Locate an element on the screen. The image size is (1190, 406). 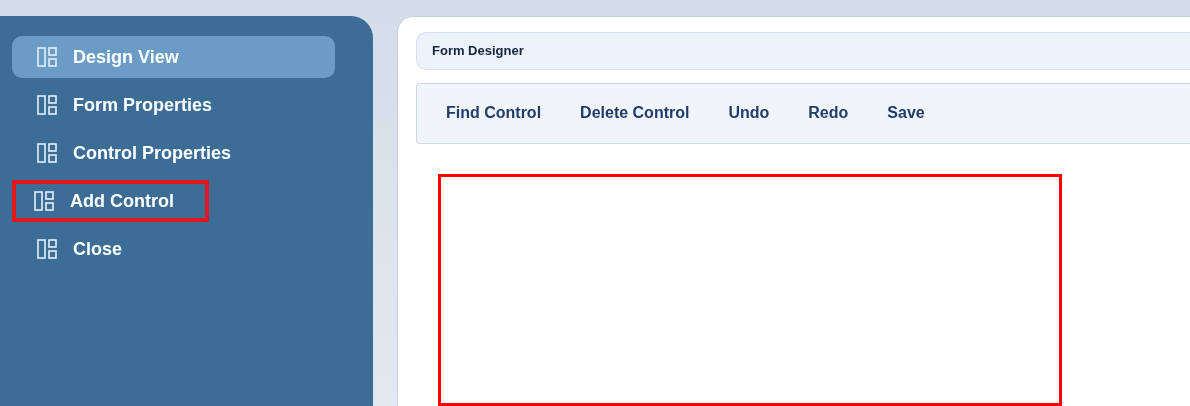
toolbar-button: Delete Control is located at coordinates (632, 113).